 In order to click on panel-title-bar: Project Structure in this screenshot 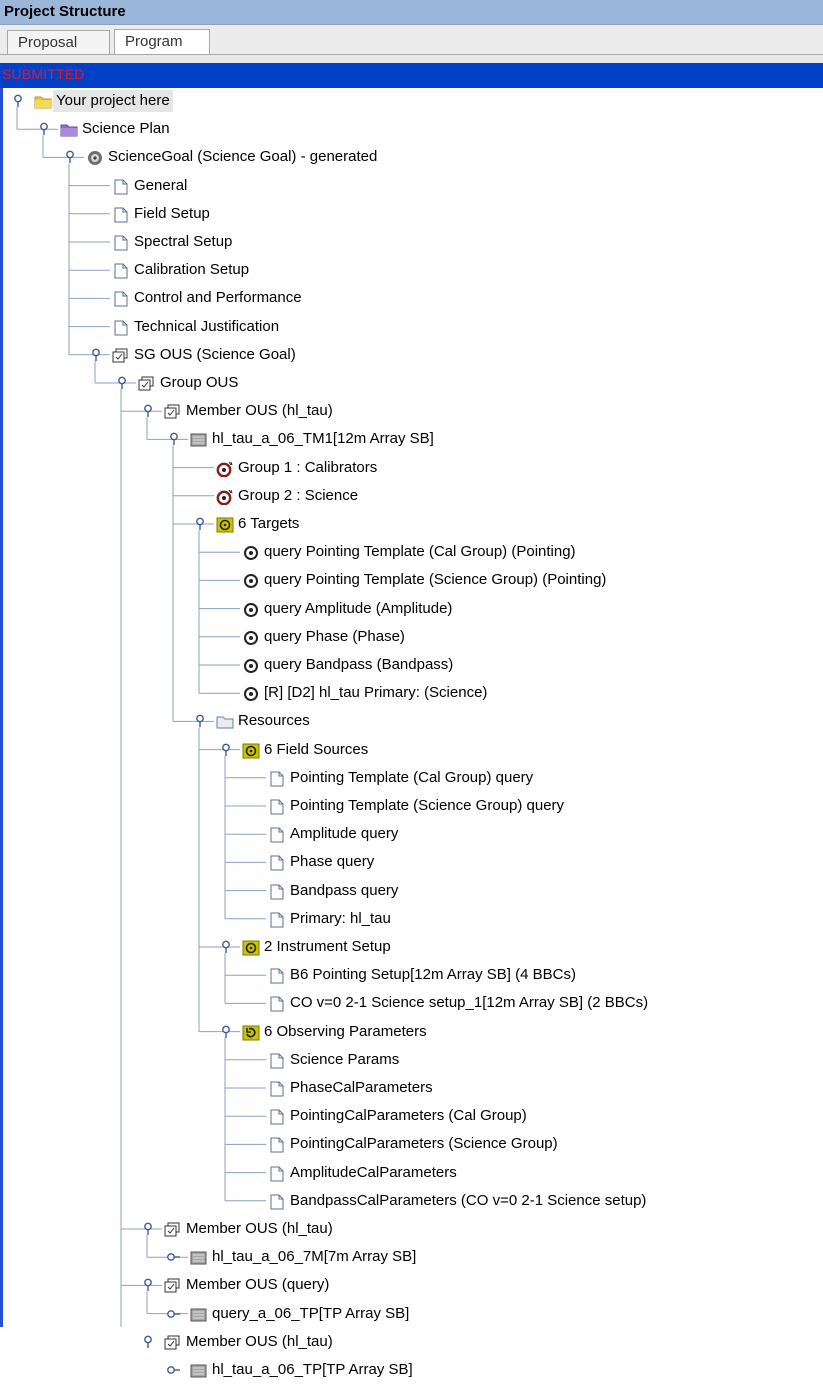, I will do `click(411, 12)`.